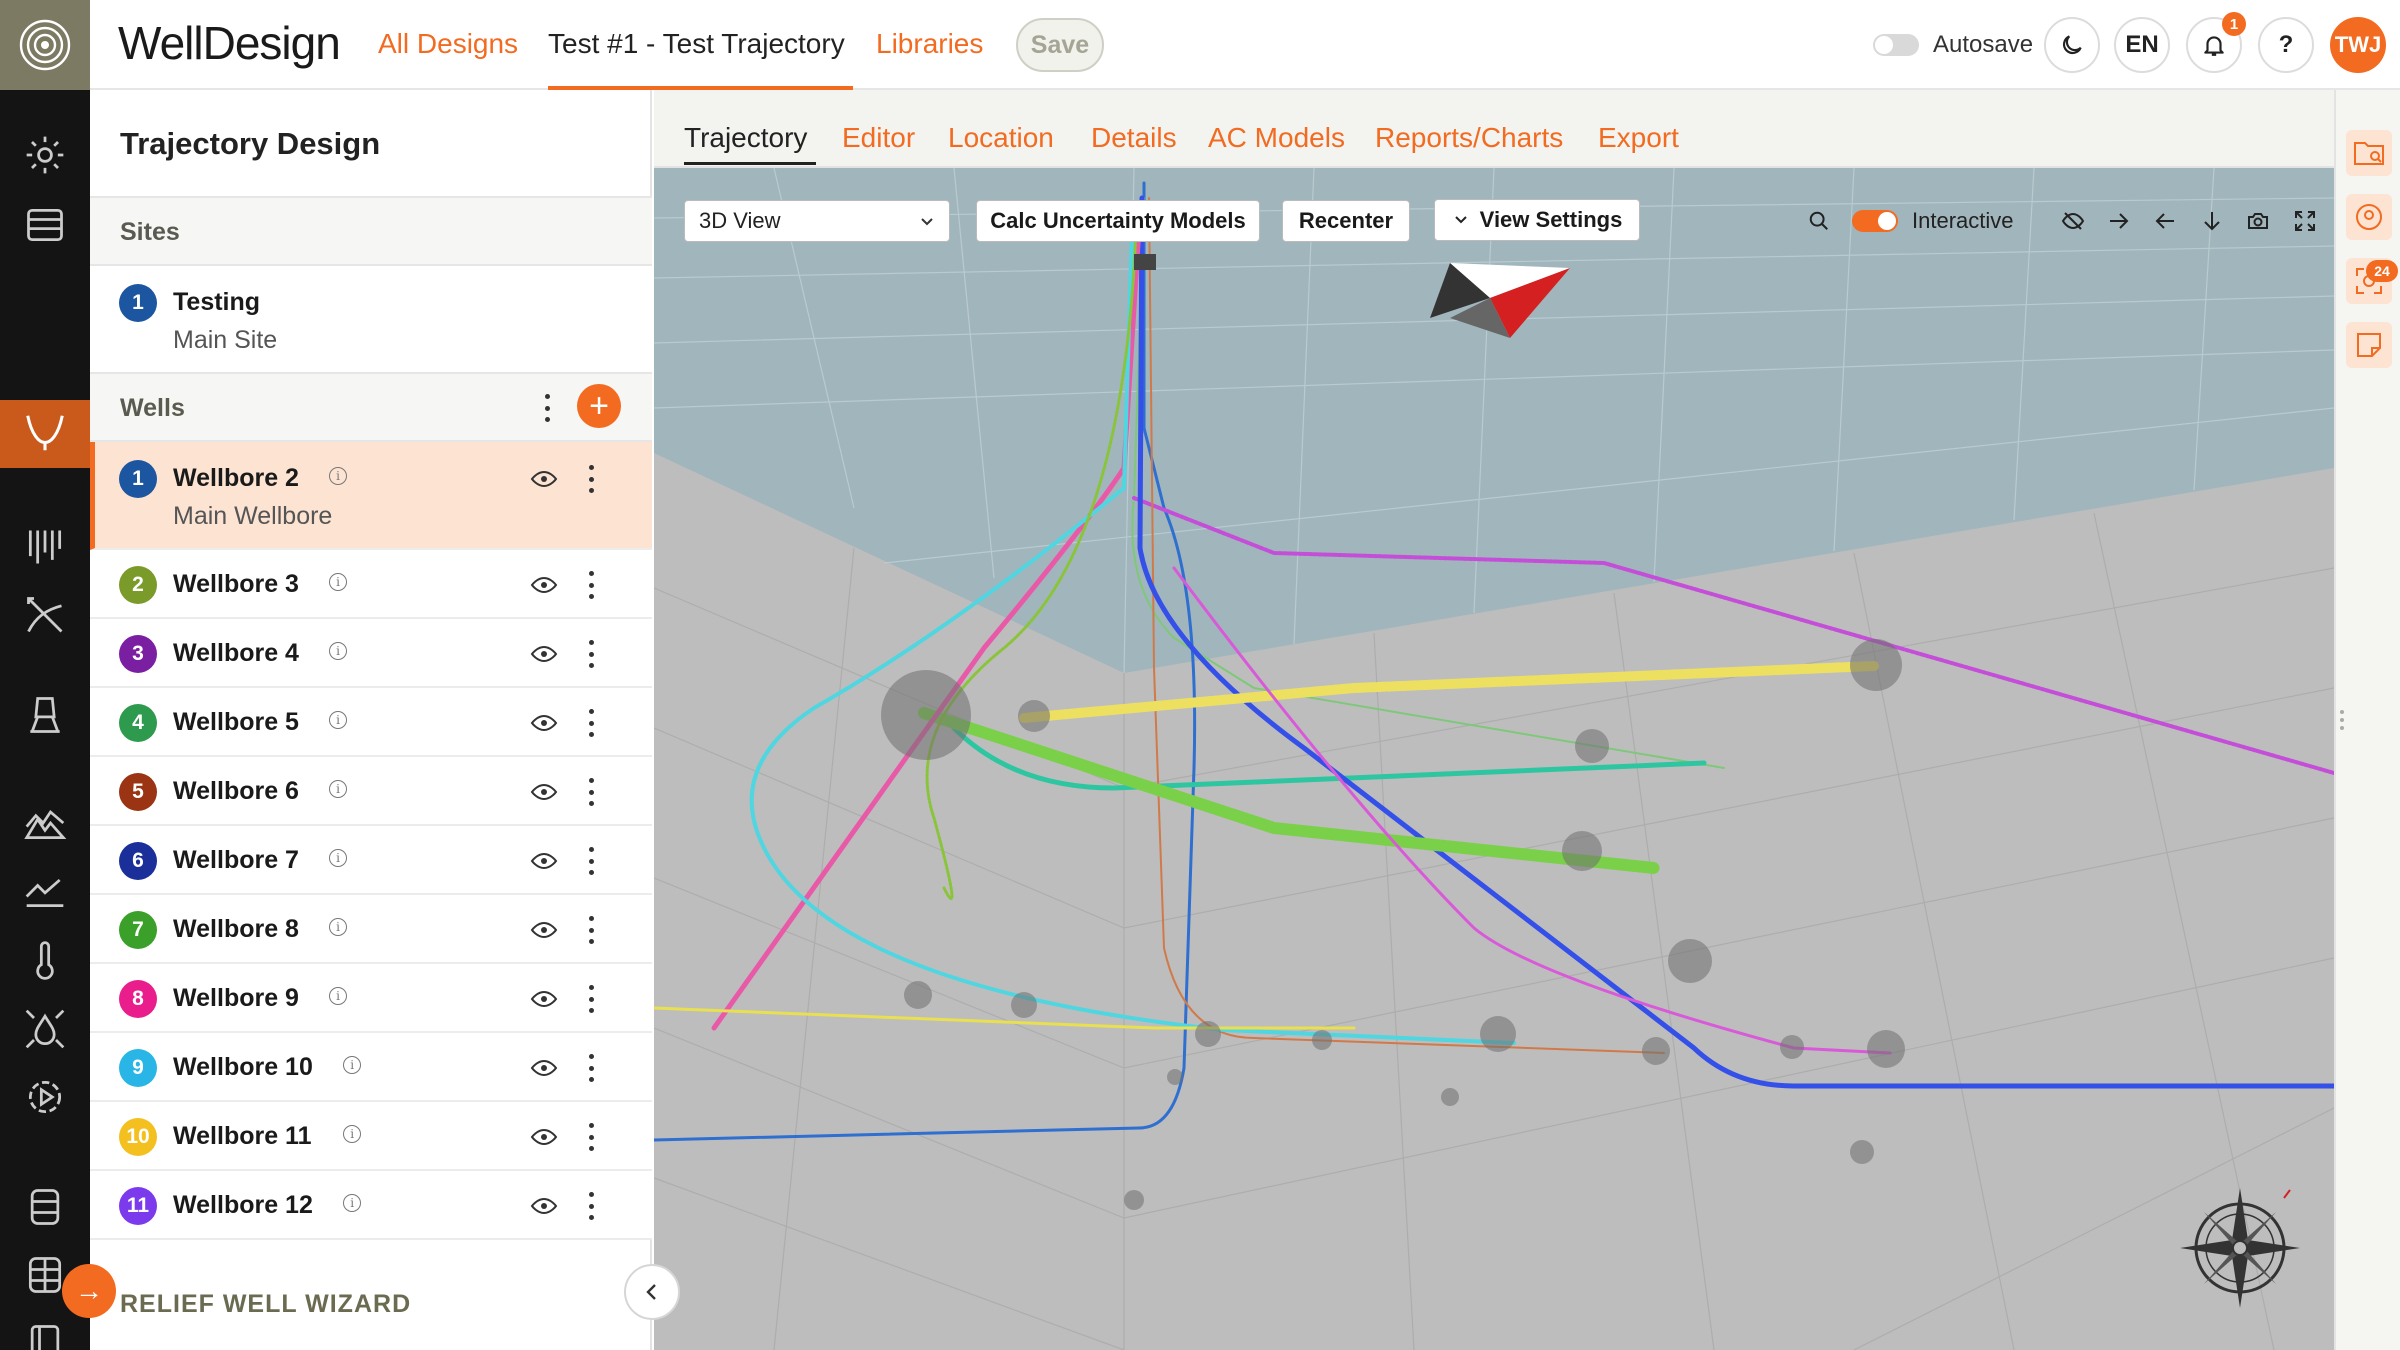  I want to click on view-mode-select: 3D View, so click(817, 221).